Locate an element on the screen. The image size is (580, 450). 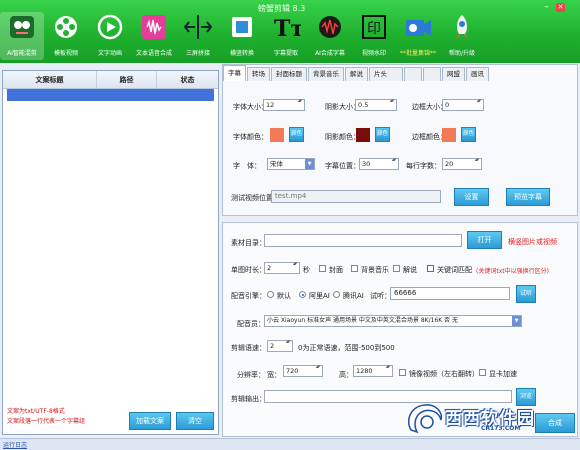
keyword-hint: (关键词txt中以强换行区分) is located at coordinates (512, 271).